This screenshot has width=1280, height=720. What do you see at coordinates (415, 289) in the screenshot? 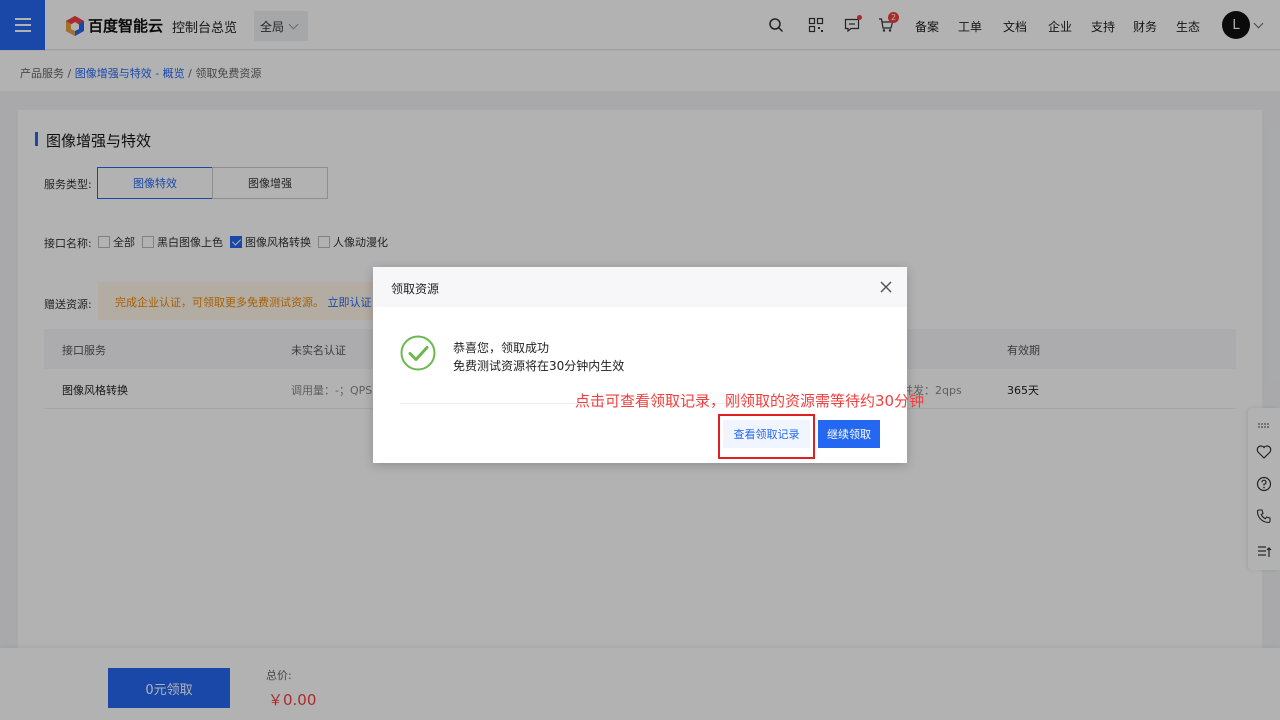
I see `dialog-title: 领取资源` at bounding box center [415, 289].